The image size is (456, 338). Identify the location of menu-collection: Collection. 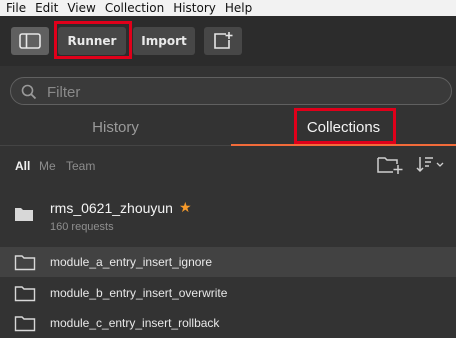
(134, 8).